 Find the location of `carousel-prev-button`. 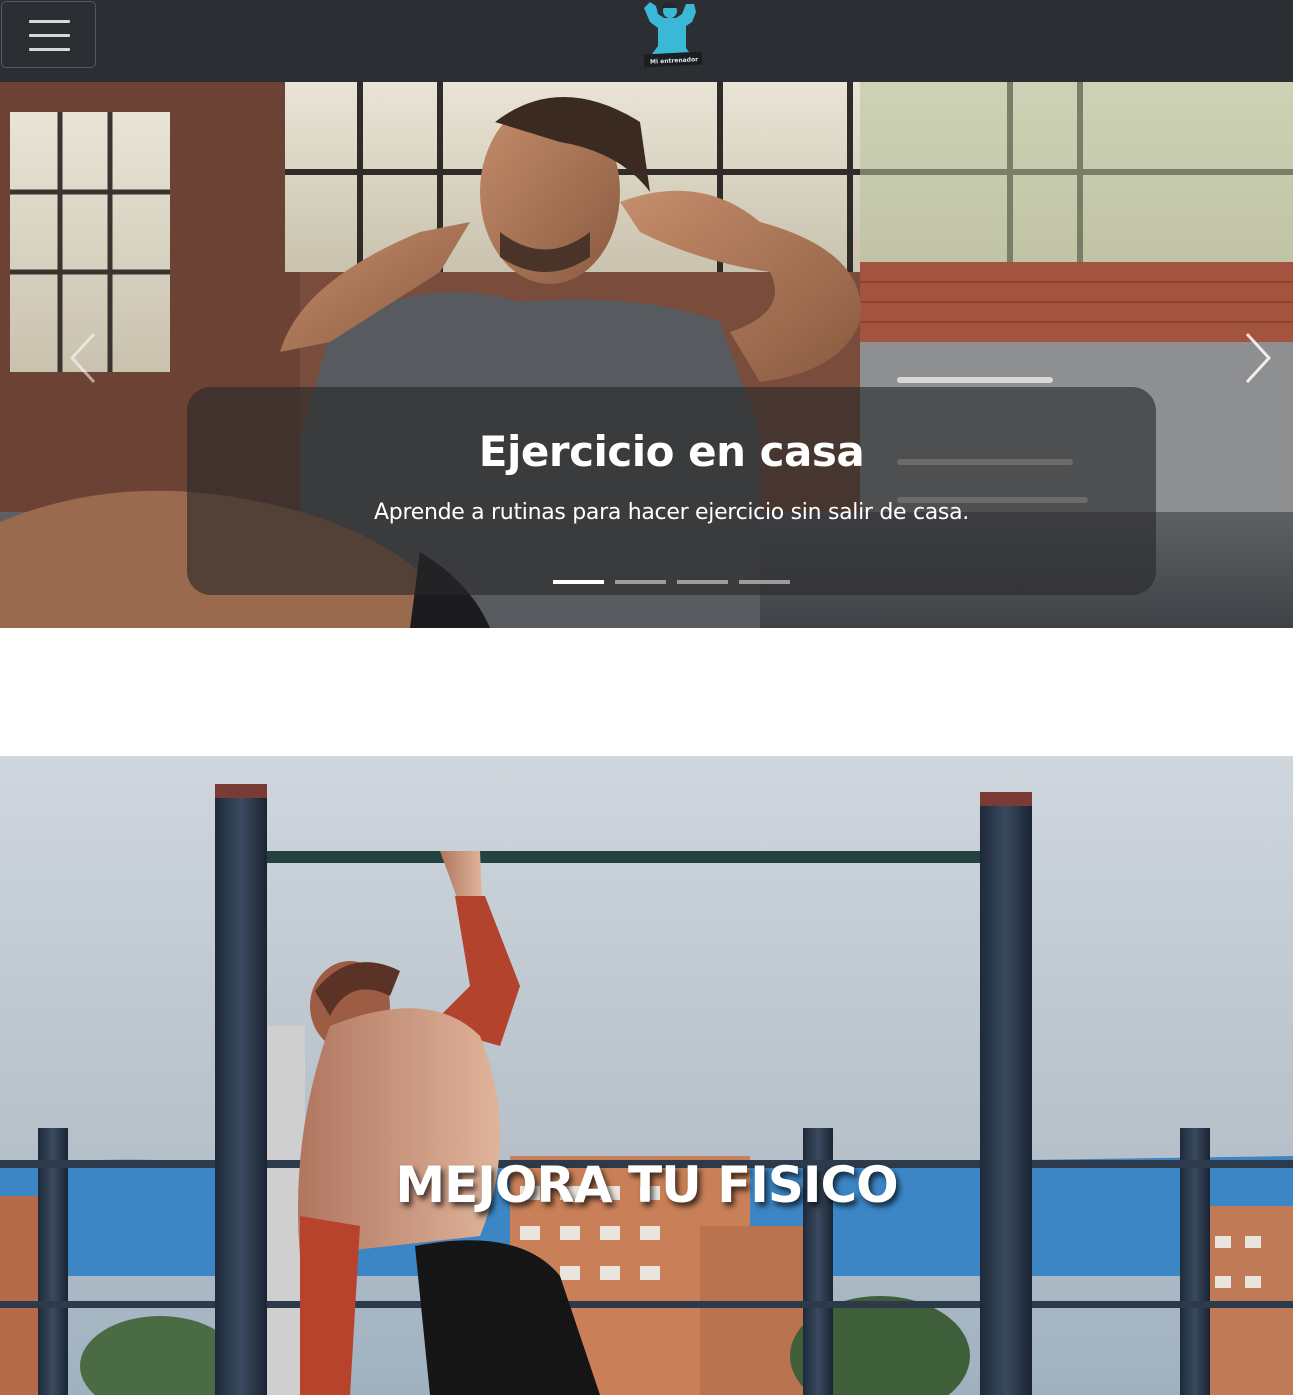

carousel-prev-button is located at coordinates (84, 358).